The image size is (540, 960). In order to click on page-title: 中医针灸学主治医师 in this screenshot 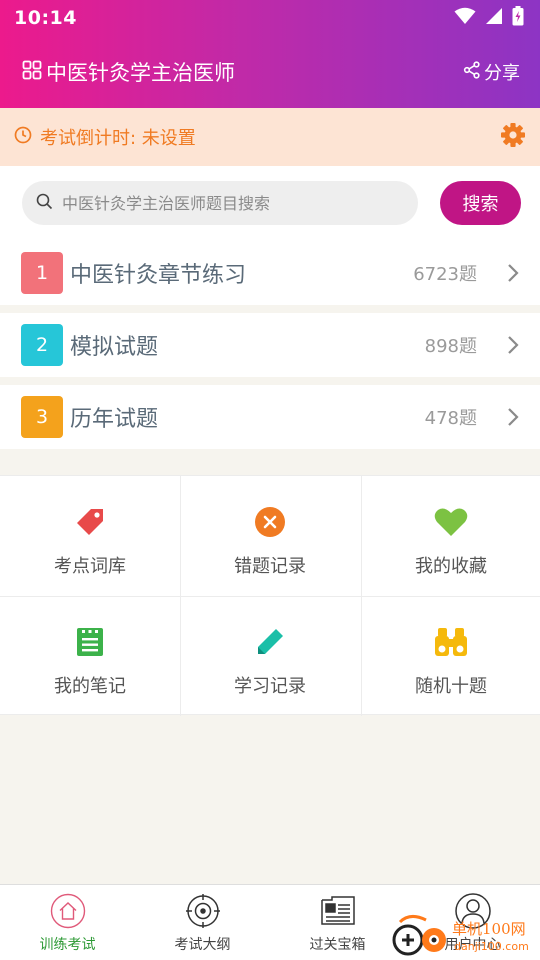, I will do `click(140, 73)`.